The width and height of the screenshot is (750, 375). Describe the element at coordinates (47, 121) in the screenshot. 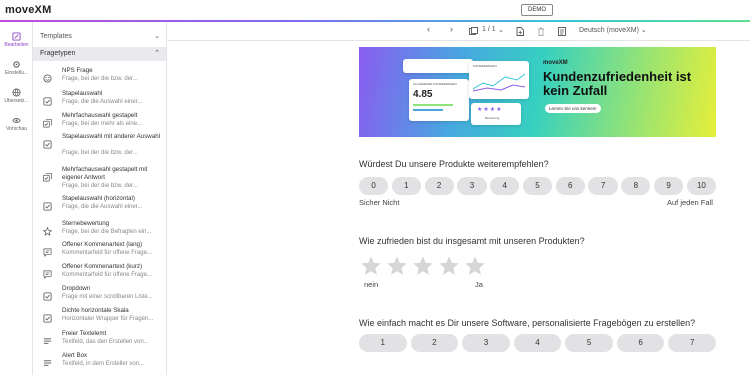

I see `multi-checkbox-icon` at that location.